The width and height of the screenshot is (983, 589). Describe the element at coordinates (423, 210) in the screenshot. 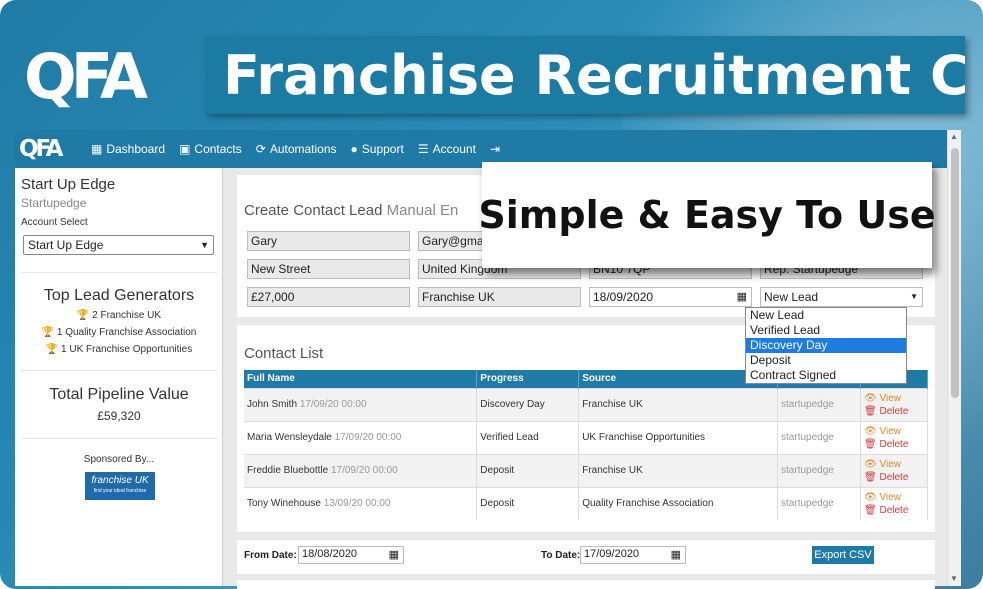

I see `create-title-tab: Manual En` at that location.